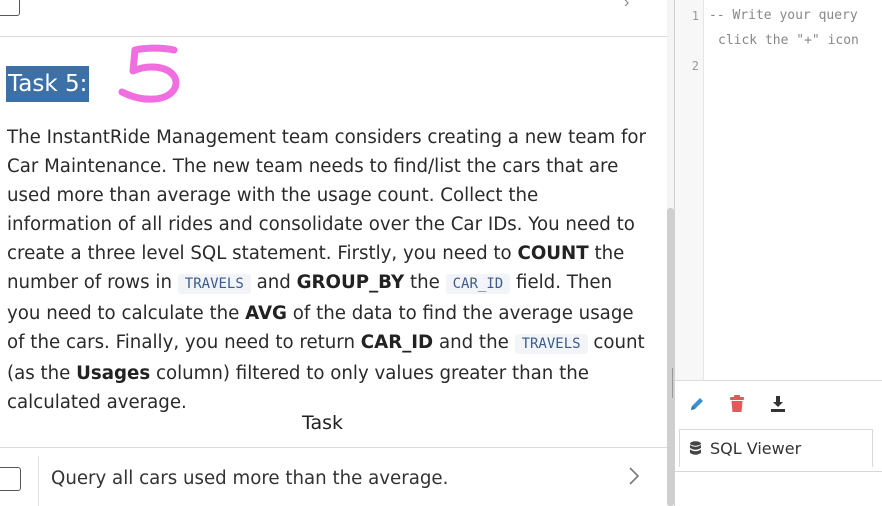 Image resolution: width=882 pixels, height=506 pixels. What do you see at coordinates (425, 282) in the screenshot?
I see `description-text: the` at bounding box center [425, 282].